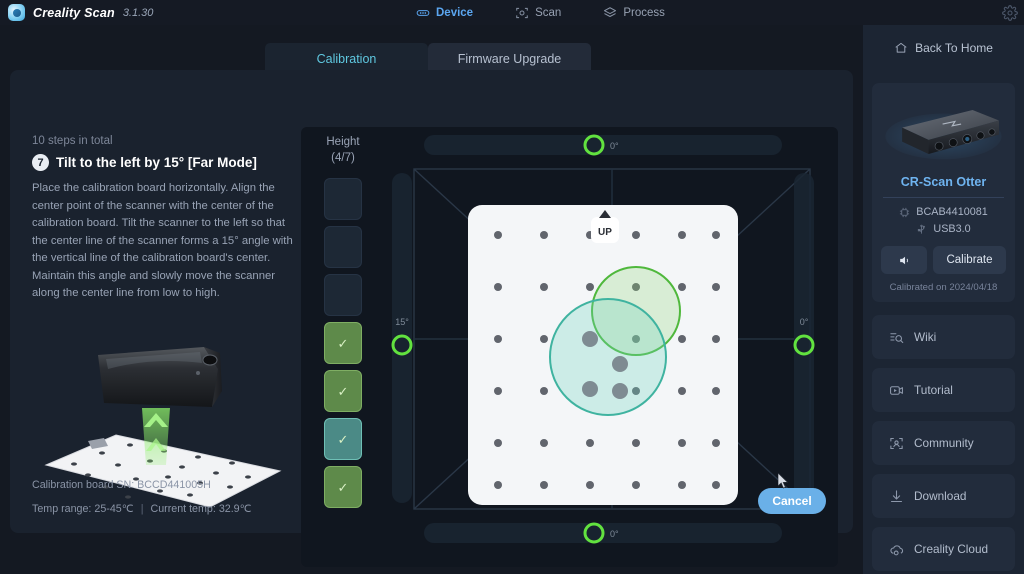  I want to click on nav-label-scan: Scan, so click(548, 12).